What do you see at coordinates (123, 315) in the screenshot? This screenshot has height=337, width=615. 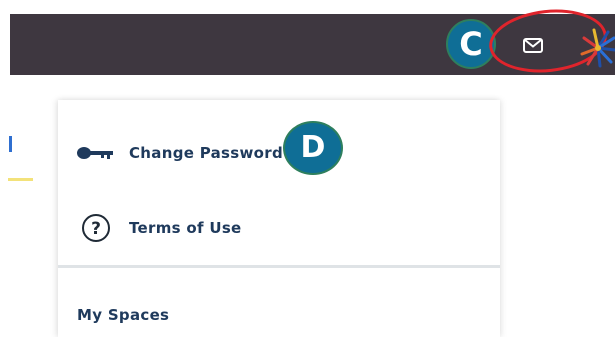 I see `my-spaces-heading: My Spaces` at bounding box center [123, 315].